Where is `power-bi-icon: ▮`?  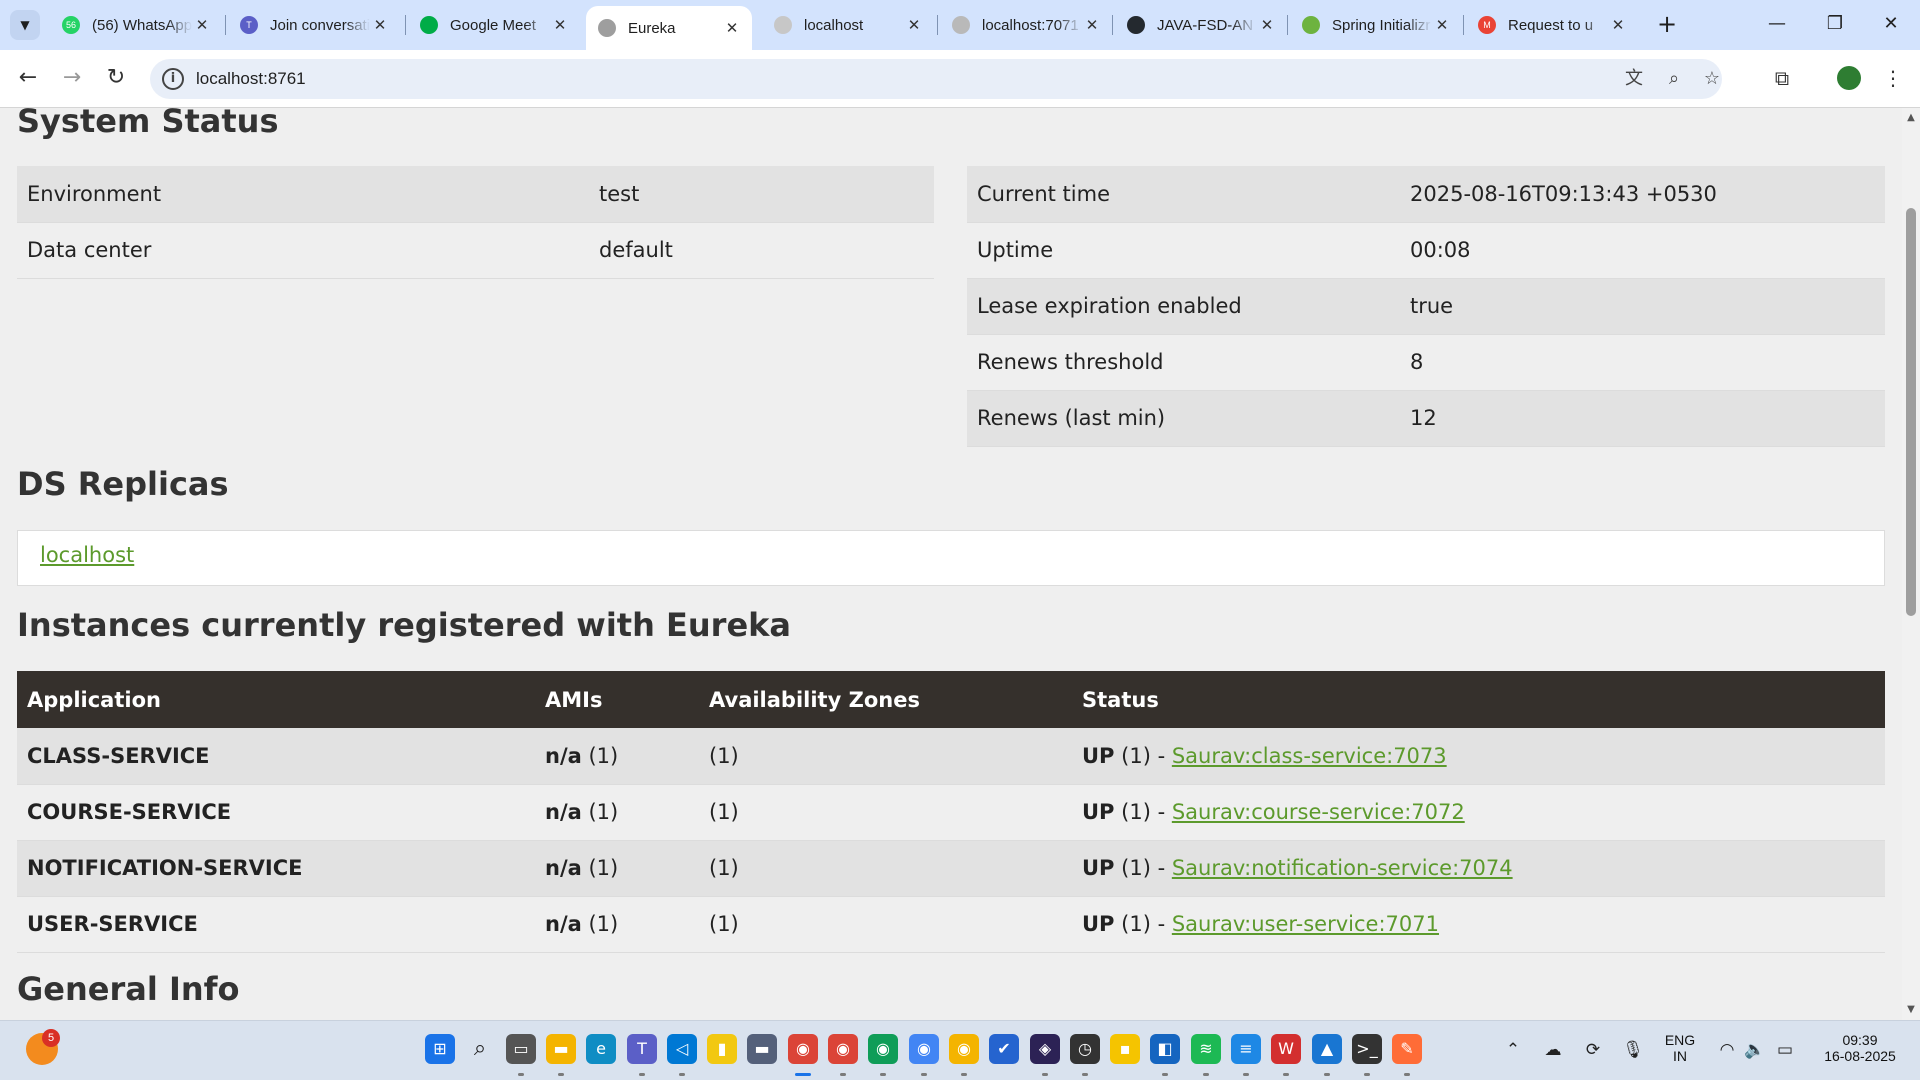
power-bi-icon: ▮ is located at coordinates (722, 1049).